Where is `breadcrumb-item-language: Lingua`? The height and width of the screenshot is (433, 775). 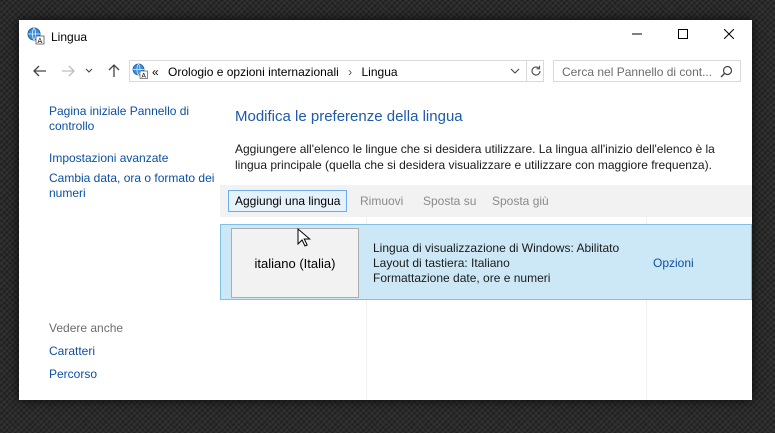 breadcrumb-item-language: Lingua is located at coordinates (380, 72).